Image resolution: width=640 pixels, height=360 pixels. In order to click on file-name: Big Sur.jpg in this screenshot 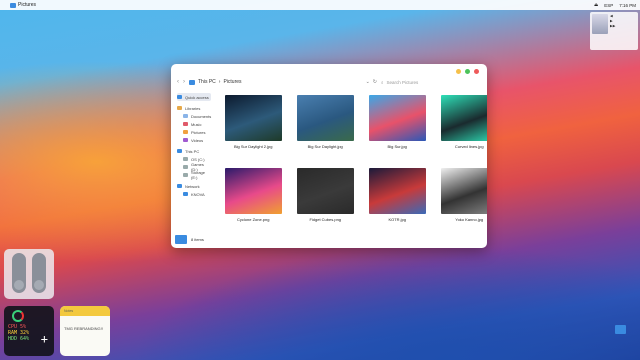, I will do `click(397, 146)`.